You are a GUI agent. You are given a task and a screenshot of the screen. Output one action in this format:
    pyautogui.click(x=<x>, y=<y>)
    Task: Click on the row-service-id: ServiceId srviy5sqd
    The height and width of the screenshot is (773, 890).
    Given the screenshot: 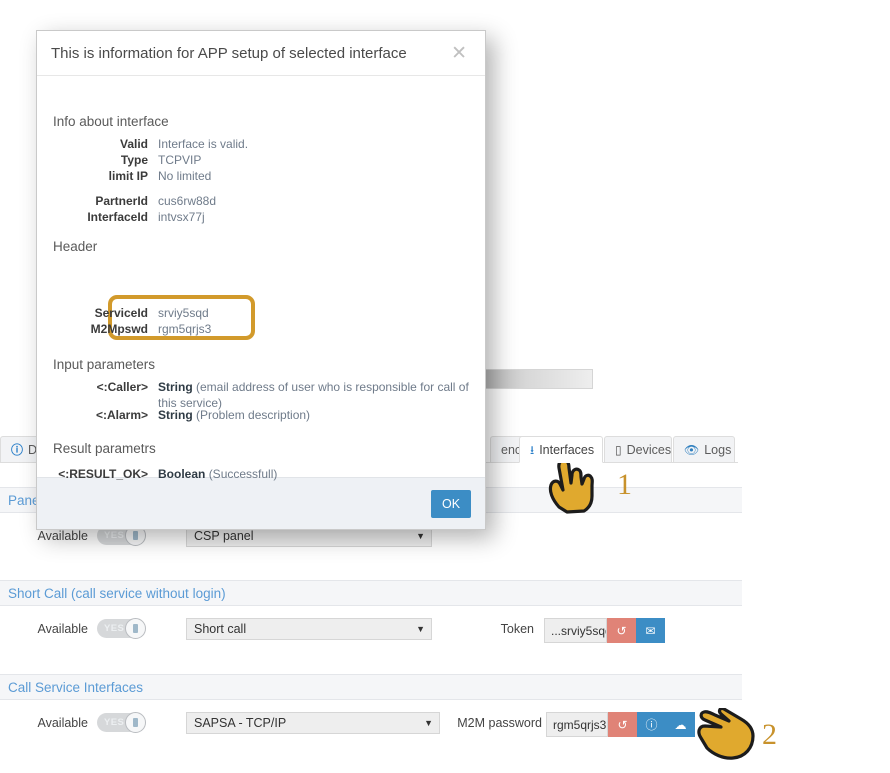 What is the action you would take?
    pyautogui.click(x=131, y=313)
    